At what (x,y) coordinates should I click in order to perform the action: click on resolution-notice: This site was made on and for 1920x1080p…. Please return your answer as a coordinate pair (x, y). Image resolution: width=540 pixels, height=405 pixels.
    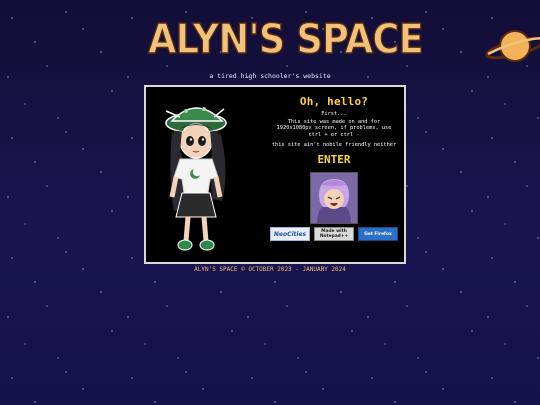
    Looking at the image, I should click on (334, 128).